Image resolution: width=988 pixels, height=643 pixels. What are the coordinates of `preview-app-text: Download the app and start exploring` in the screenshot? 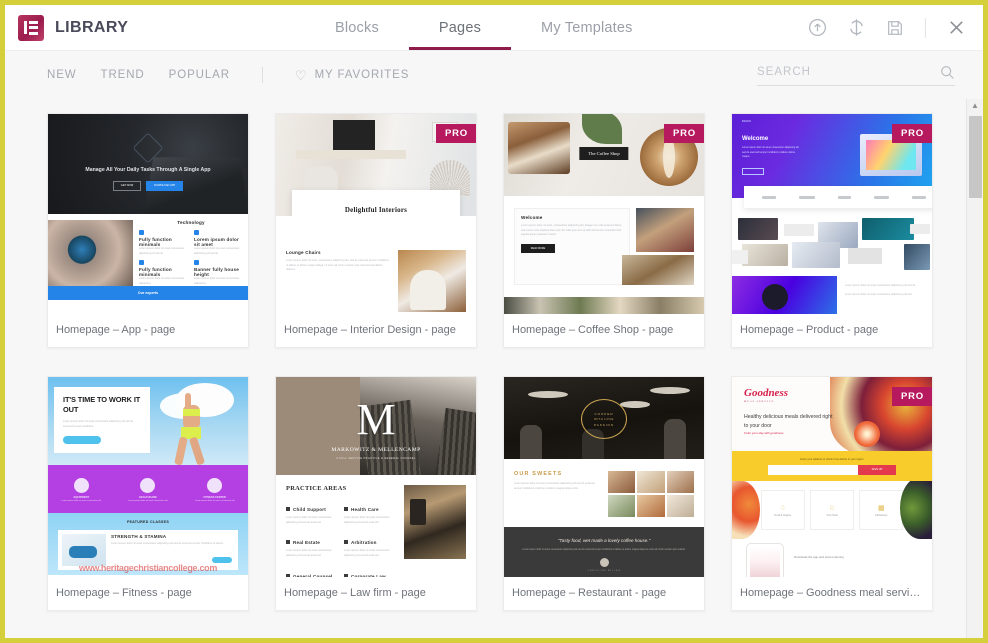 It's located at (819, 557).